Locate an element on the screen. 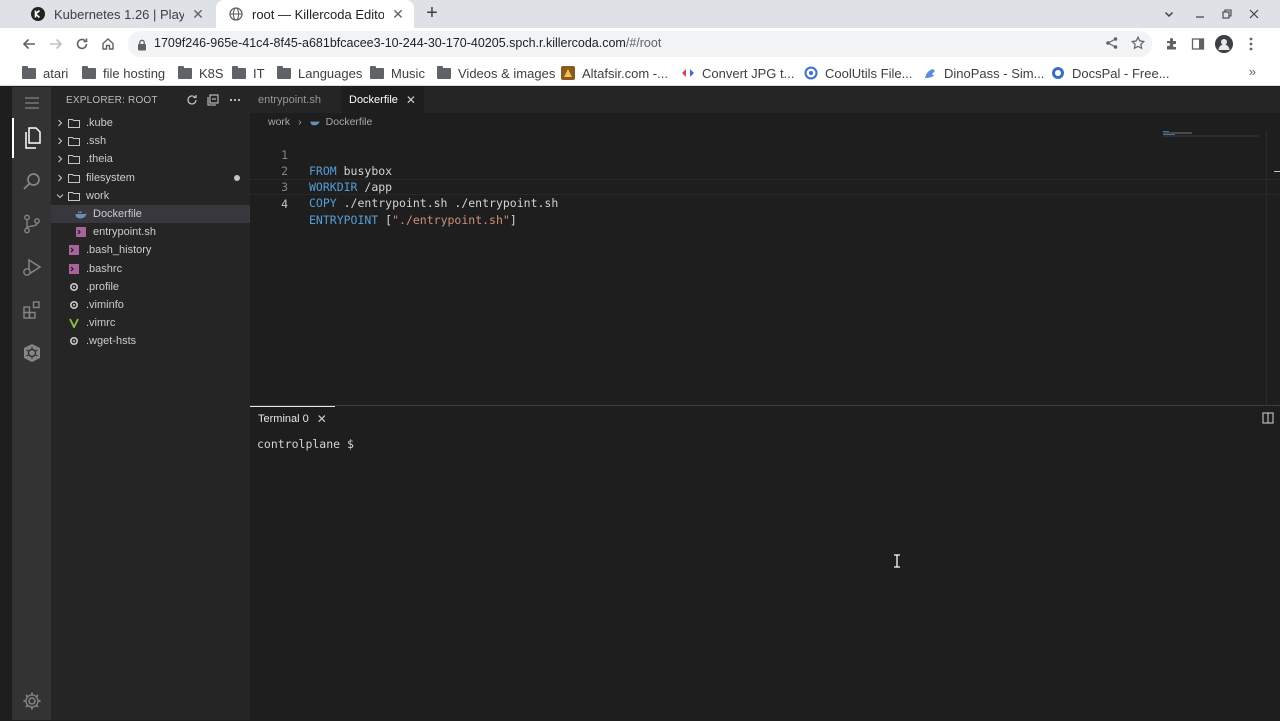 This screenshot has height=721, width=1280. code-line: 1 FROM busybox is located at coordinates (765, 154).